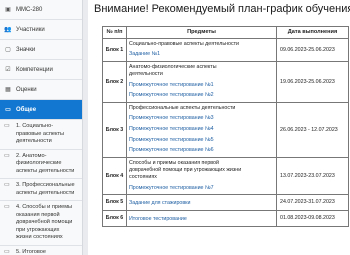 The height and width of the screenshot is (255, 350). Describe the element at coordinates (312, 218) in the screenshot. I see `block-dates: 01.08.2023-09.08.2023` at that location.